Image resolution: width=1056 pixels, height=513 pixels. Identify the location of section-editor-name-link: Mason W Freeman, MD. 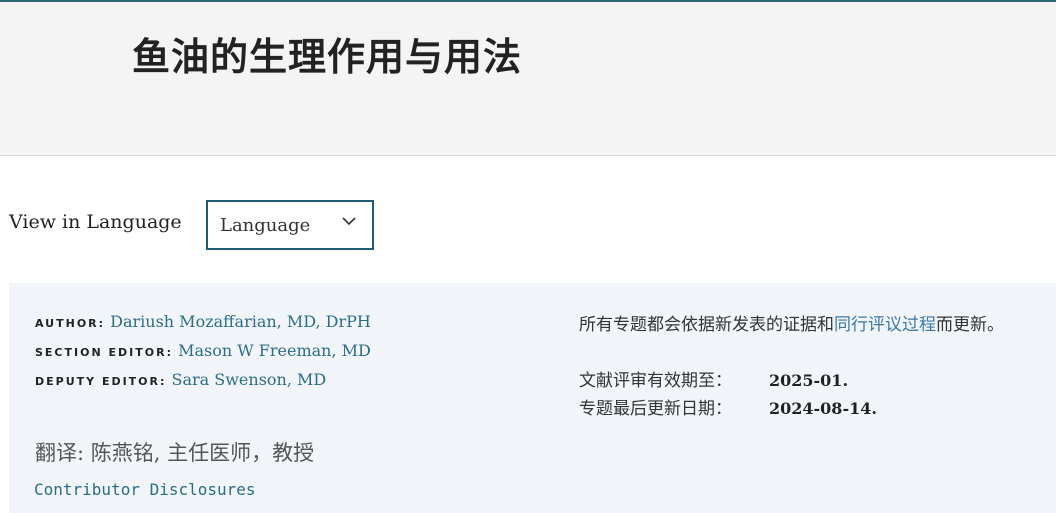
(274, 350).